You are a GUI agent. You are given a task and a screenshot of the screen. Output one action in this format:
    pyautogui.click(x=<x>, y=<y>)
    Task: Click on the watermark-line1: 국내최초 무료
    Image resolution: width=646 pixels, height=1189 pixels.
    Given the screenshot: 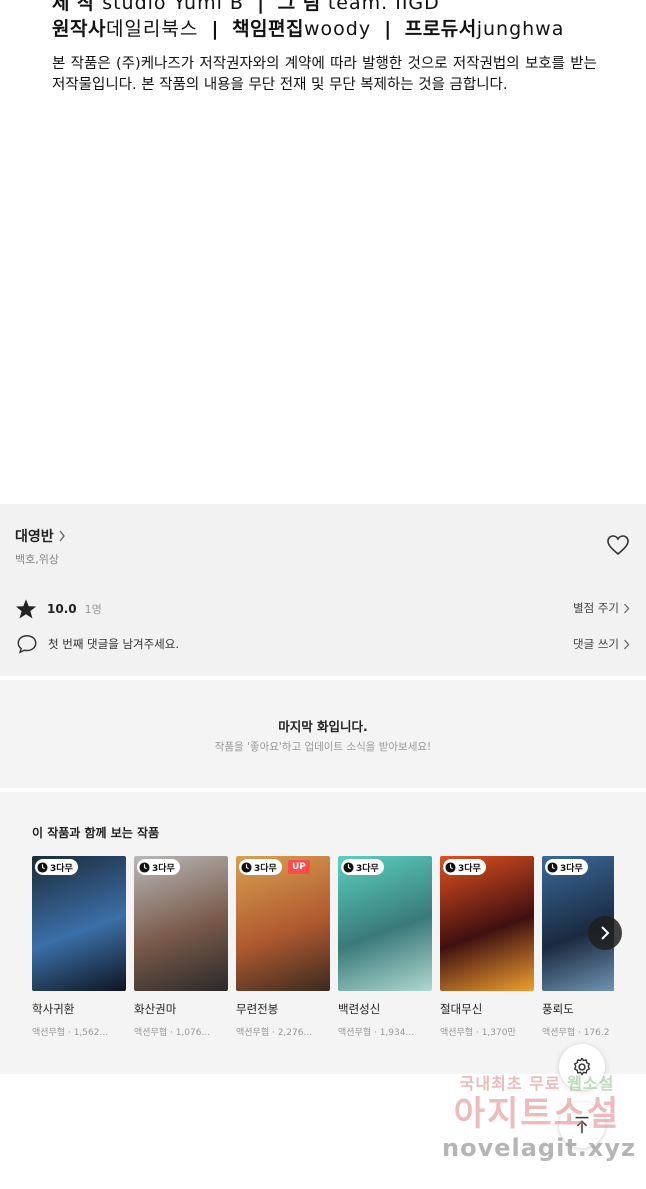 What is the action you would take?
    pyautogui.click(x=510, y=1083)
    